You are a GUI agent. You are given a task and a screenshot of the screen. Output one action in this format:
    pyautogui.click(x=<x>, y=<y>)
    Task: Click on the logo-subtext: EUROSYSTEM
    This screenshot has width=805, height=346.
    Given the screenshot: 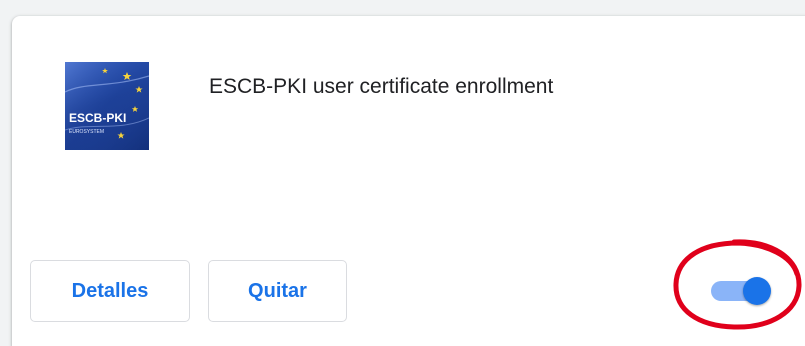 What is the action you would take?
    pyautogui.click(x=86, y=132)
    